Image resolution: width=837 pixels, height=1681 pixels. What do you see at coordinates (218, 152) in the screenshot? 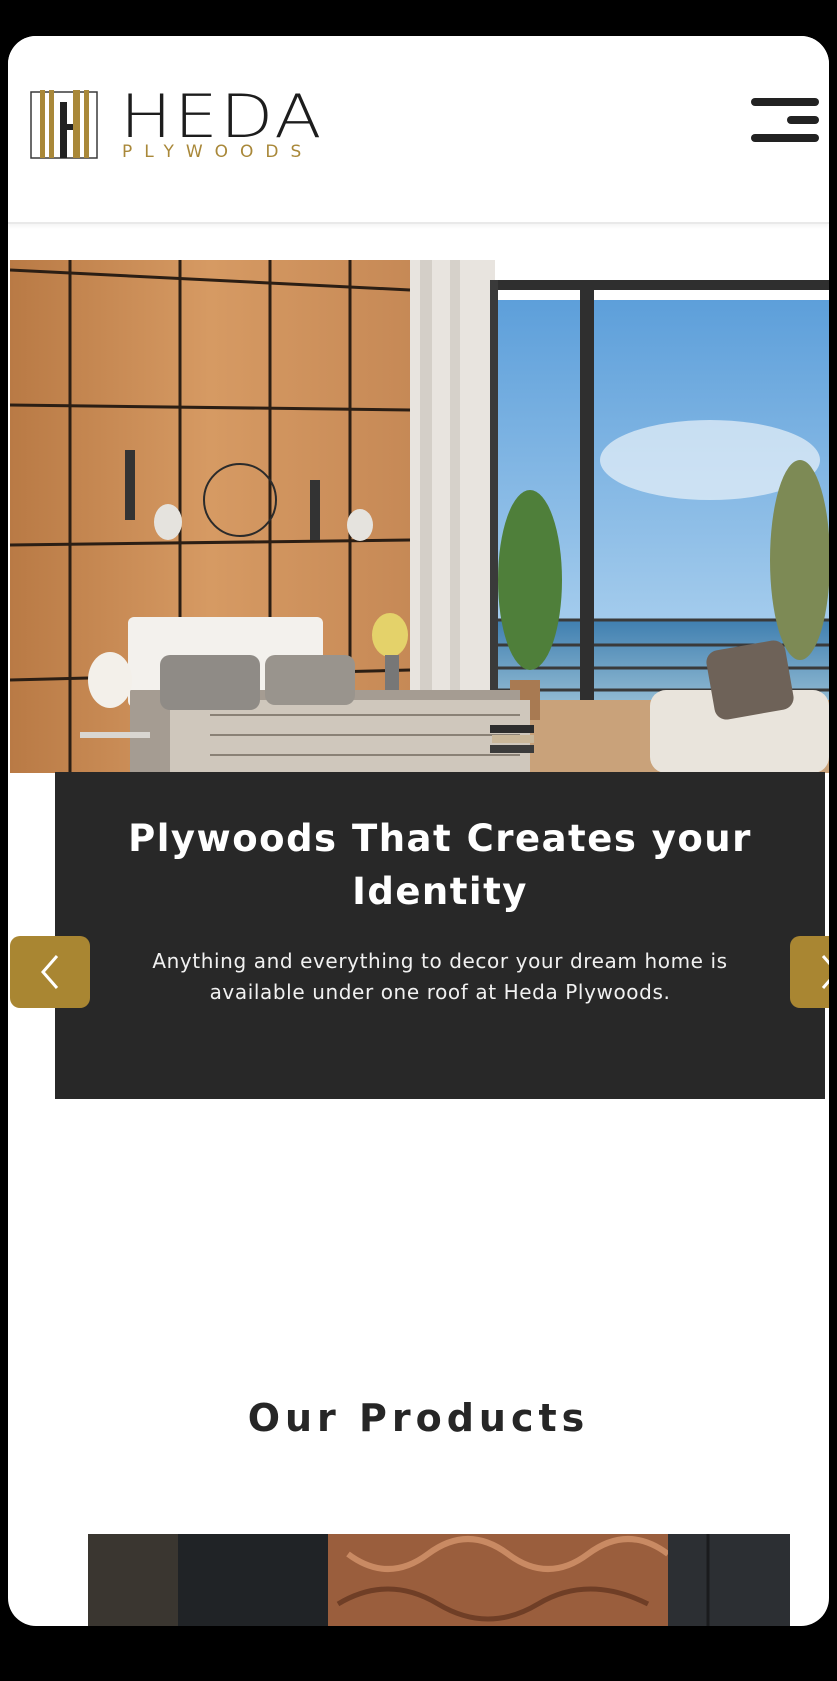
I see `logo-subtitle: PLYWOODS` at bounding box center [218, 152].